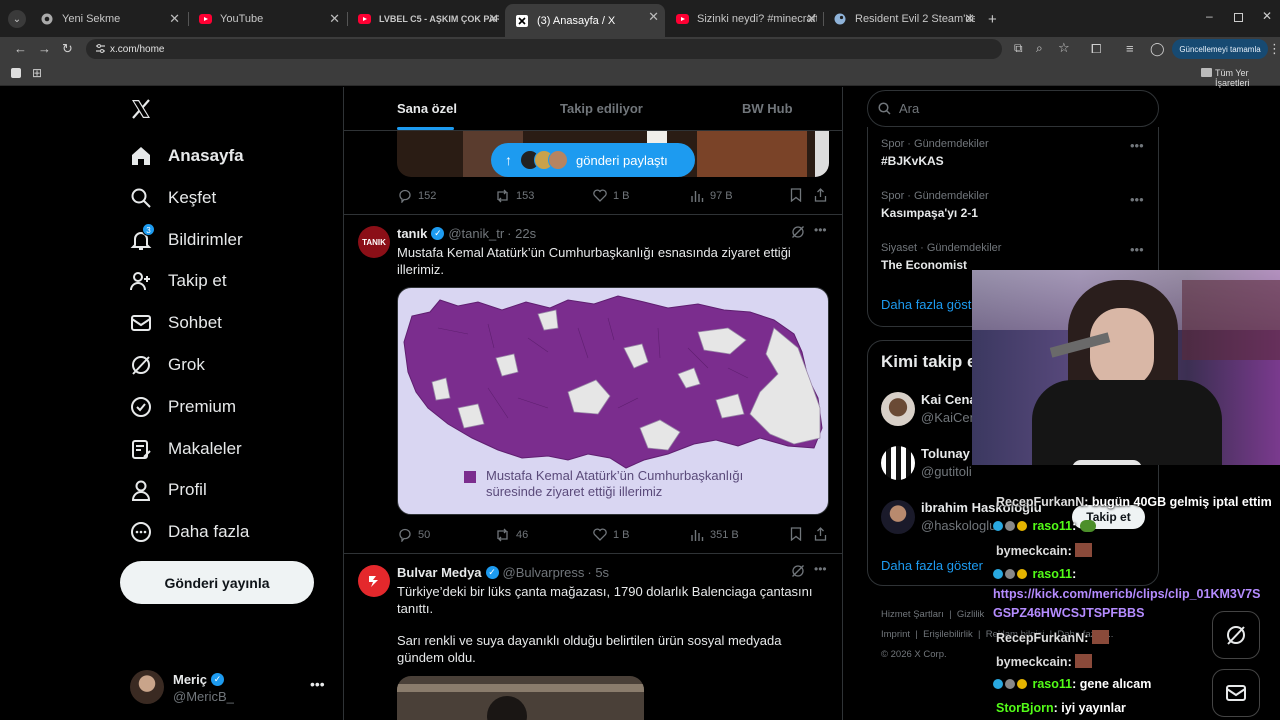  Describe the element at coordinates (902, 19) in the screenshot. I see `browser-tab: Resident Evil 2 Steam'de %77 in ✕` at that location.